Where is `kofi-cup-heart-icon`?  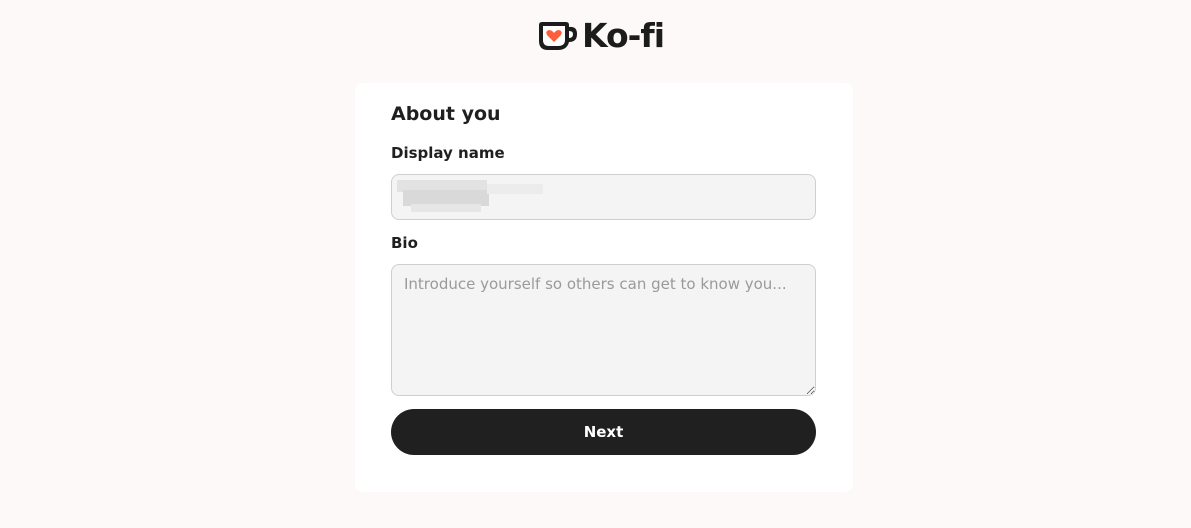 kofi-cup-heart-icon is located at coordinates (558, 36).